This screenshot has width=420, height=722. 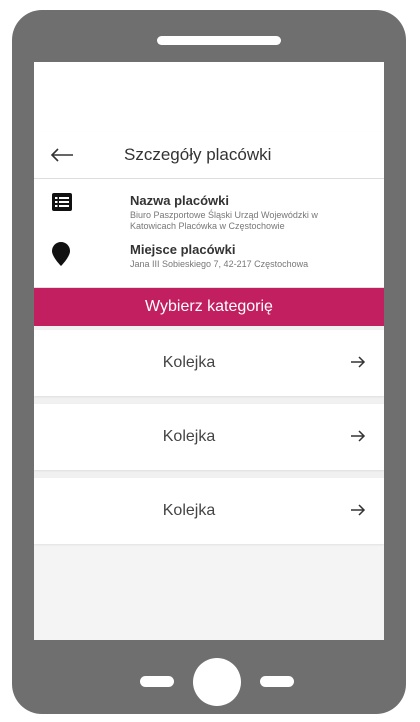 What do you see at coordinates (157, 681) in the screenshot?
I see `phone-left-key` at bounding box center [157, 681].